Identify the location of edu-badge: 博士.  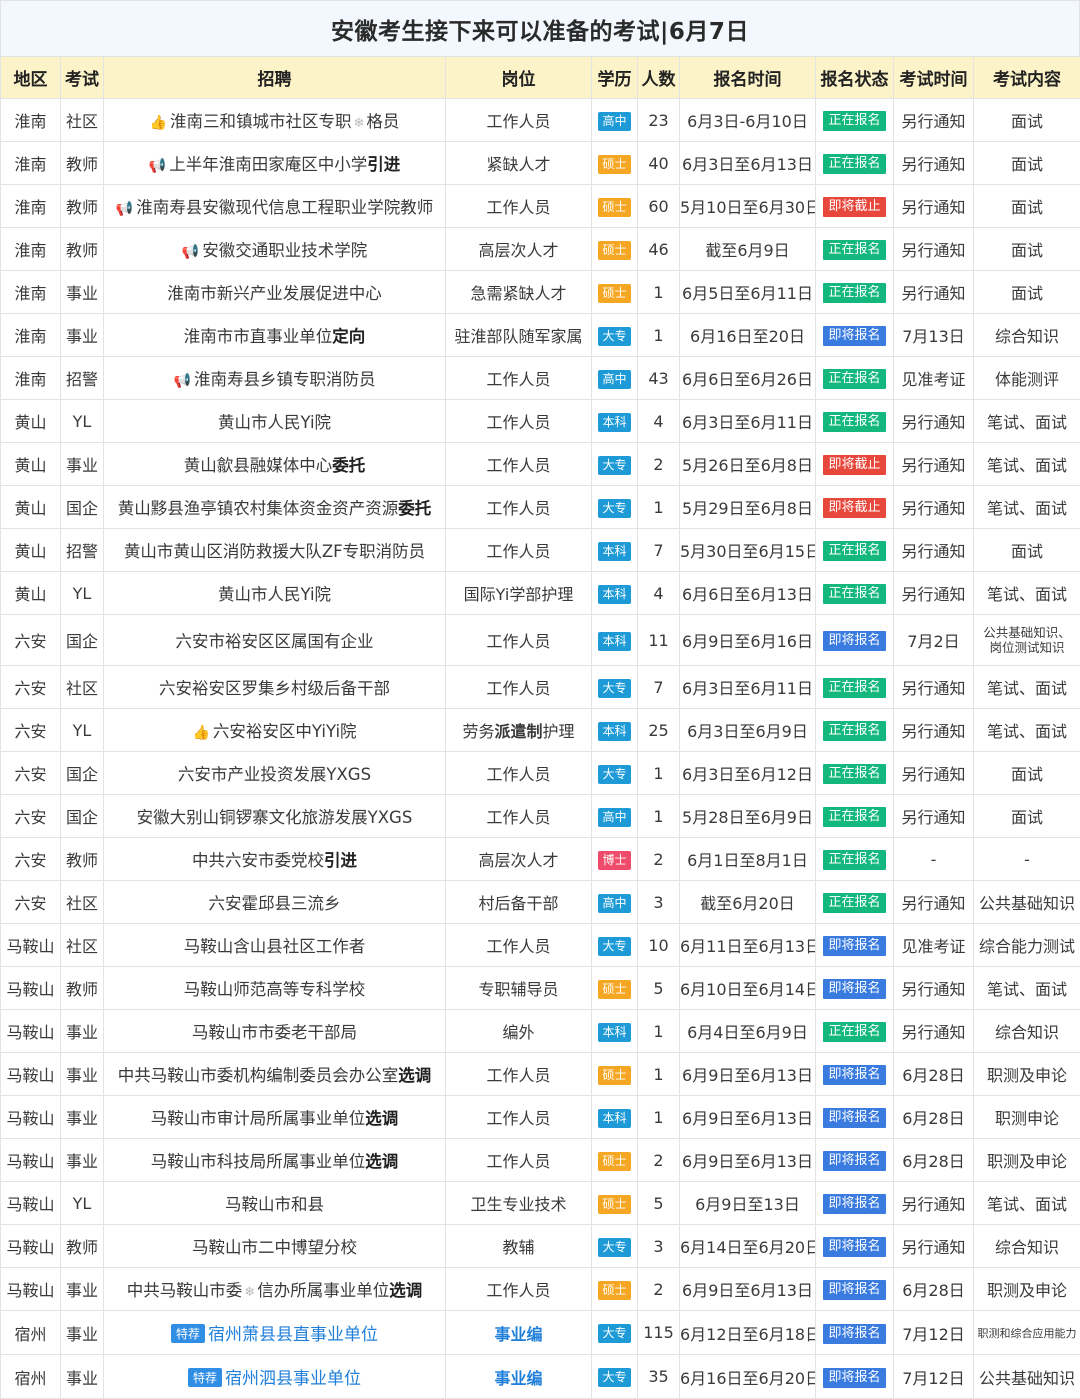
(614, 860).